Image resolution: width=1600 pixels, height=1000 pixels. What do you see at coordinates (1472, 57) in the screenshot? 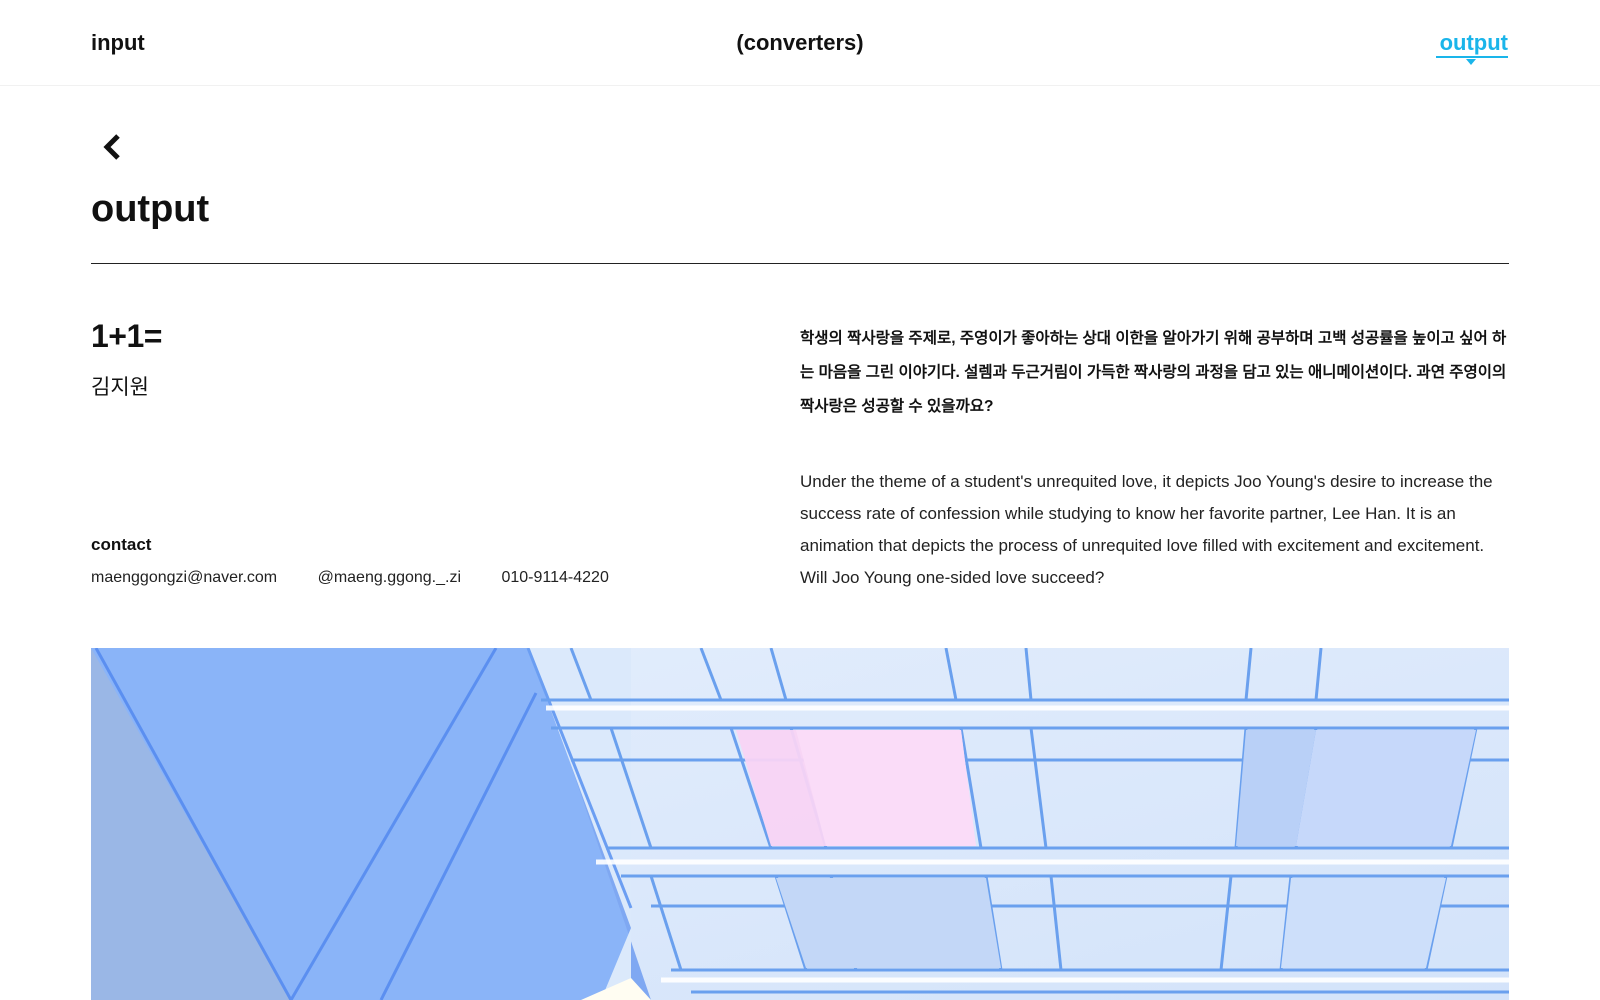
I see `active-nav-underline` at bounding box center [1472, 57].